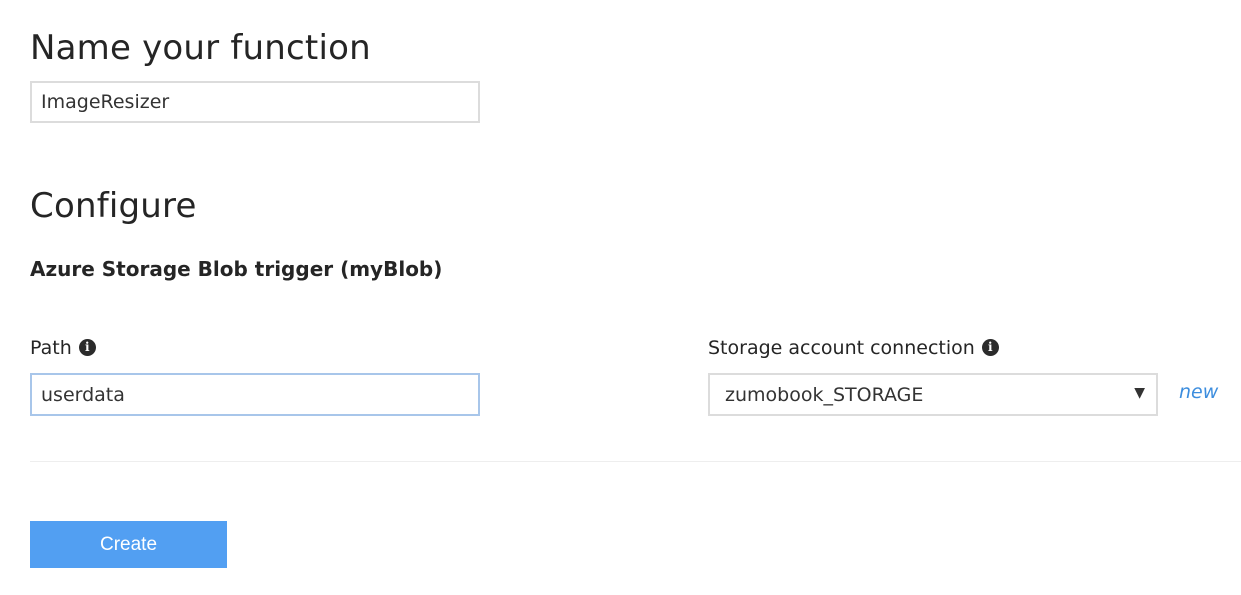  I want to click on function-name-input, so click(255, 102).